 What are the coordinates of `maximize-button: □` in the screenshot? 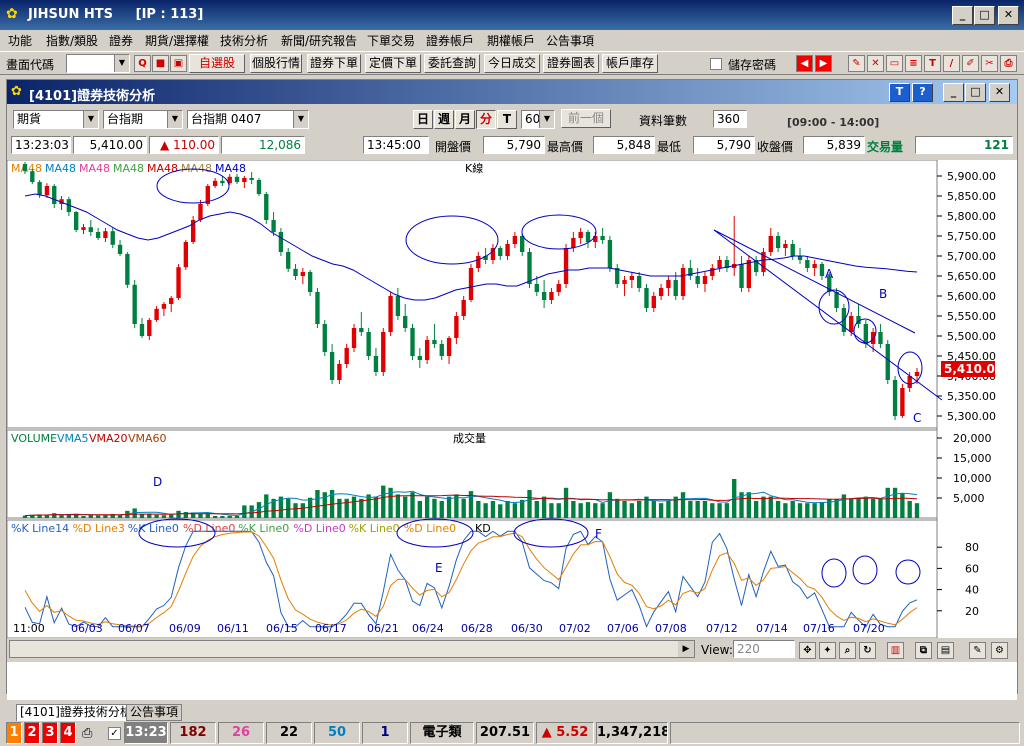 It's located at (984, 15).